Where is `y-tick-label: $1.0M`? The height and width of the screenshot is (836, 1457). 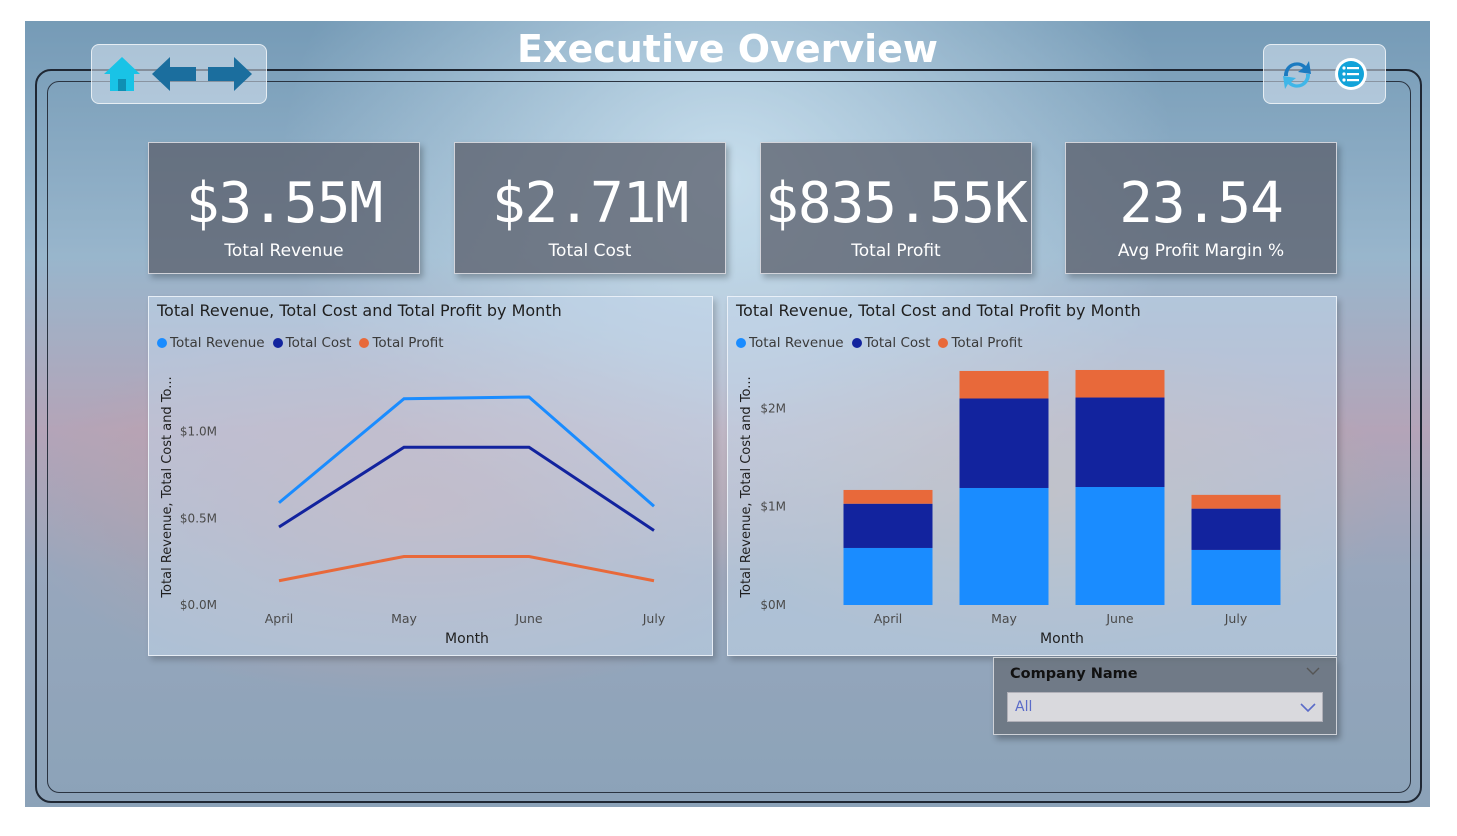
y-tick-label: $1.0M is located at coordinates (198, 432).